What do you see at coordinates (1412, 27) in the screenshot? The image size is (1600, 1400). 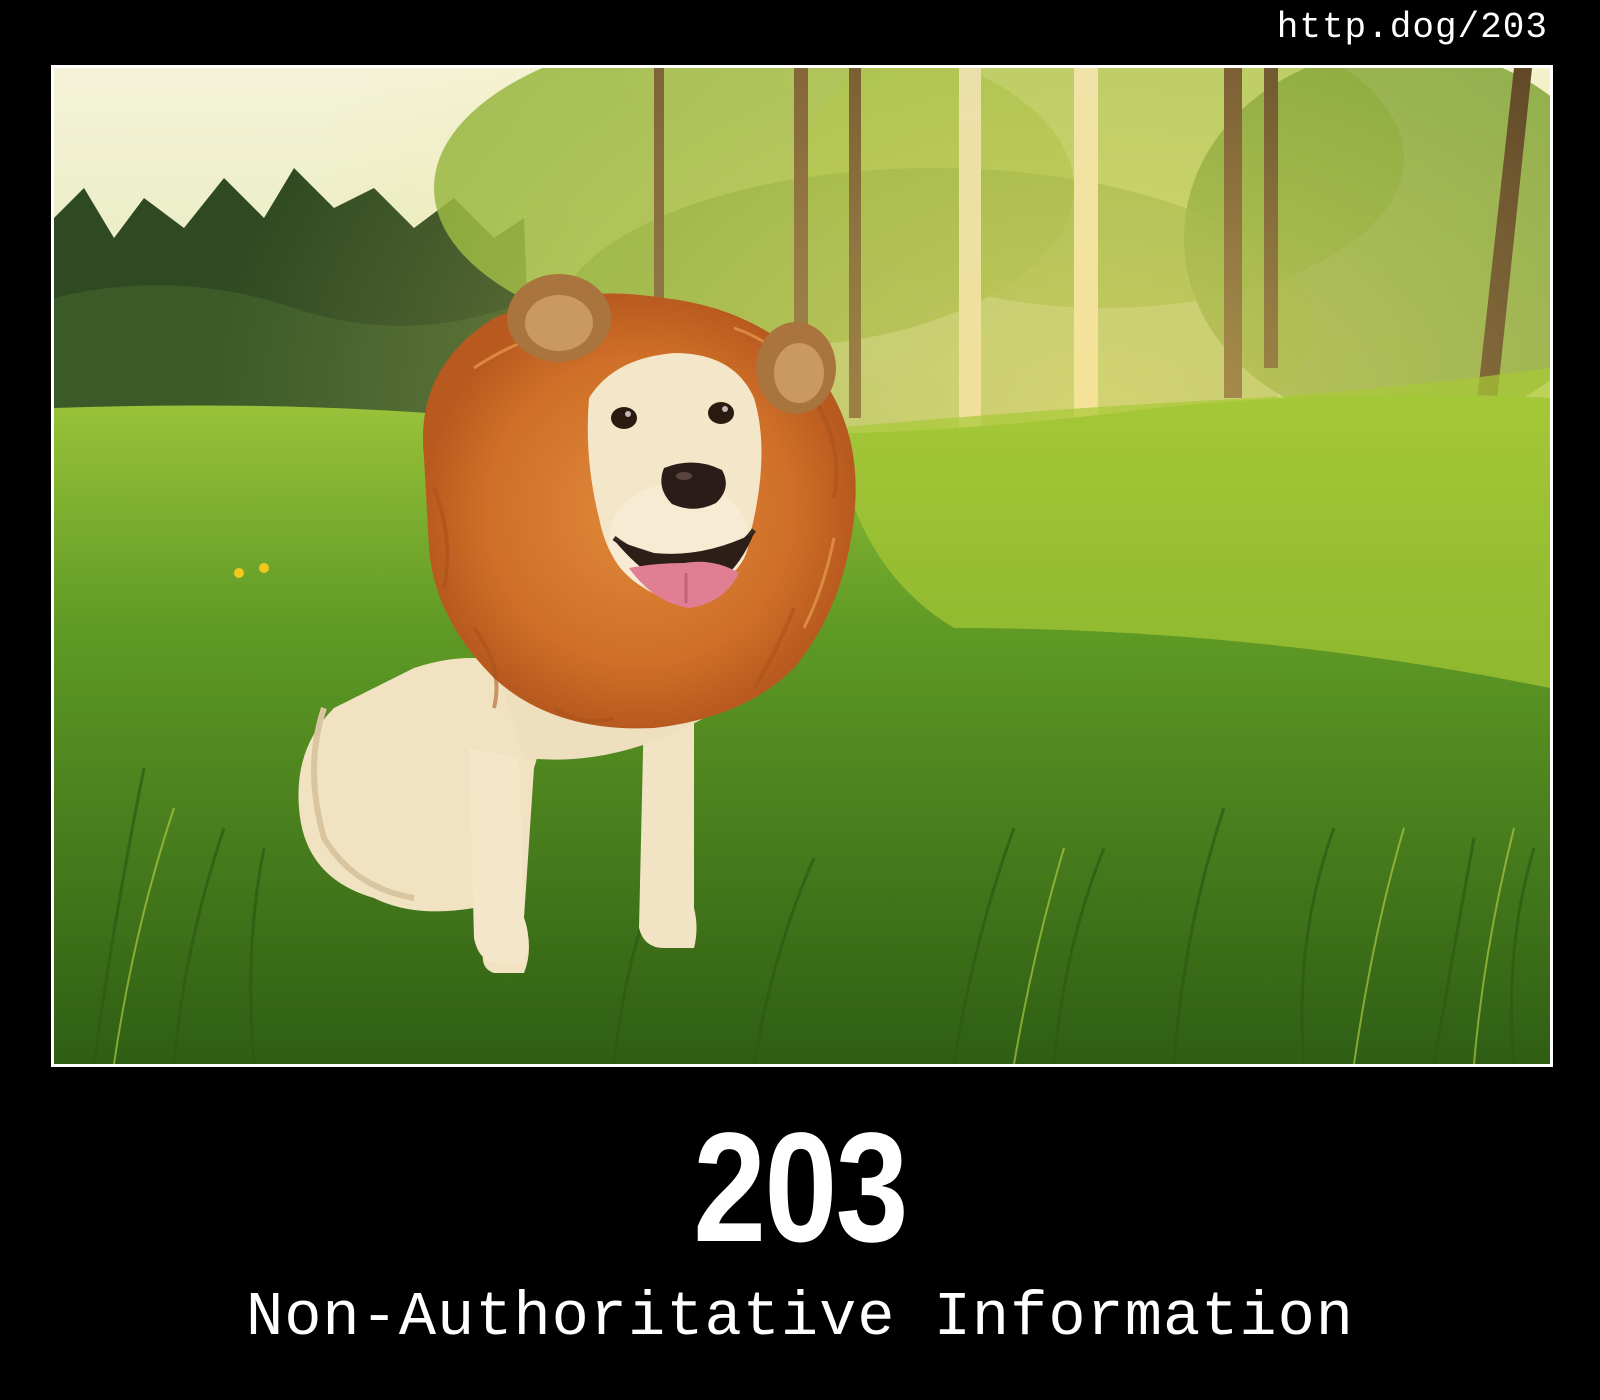 I see `site-url: http.dog/203` at bounding box center [1412, 27].